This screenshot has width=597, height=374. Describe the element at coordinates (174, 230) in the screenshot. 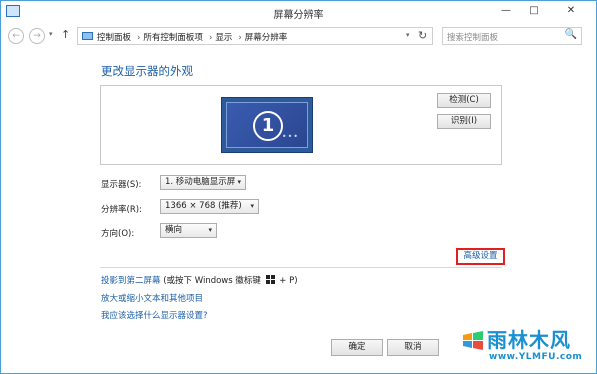

I see `orientation-select-value: 横向` at that location.